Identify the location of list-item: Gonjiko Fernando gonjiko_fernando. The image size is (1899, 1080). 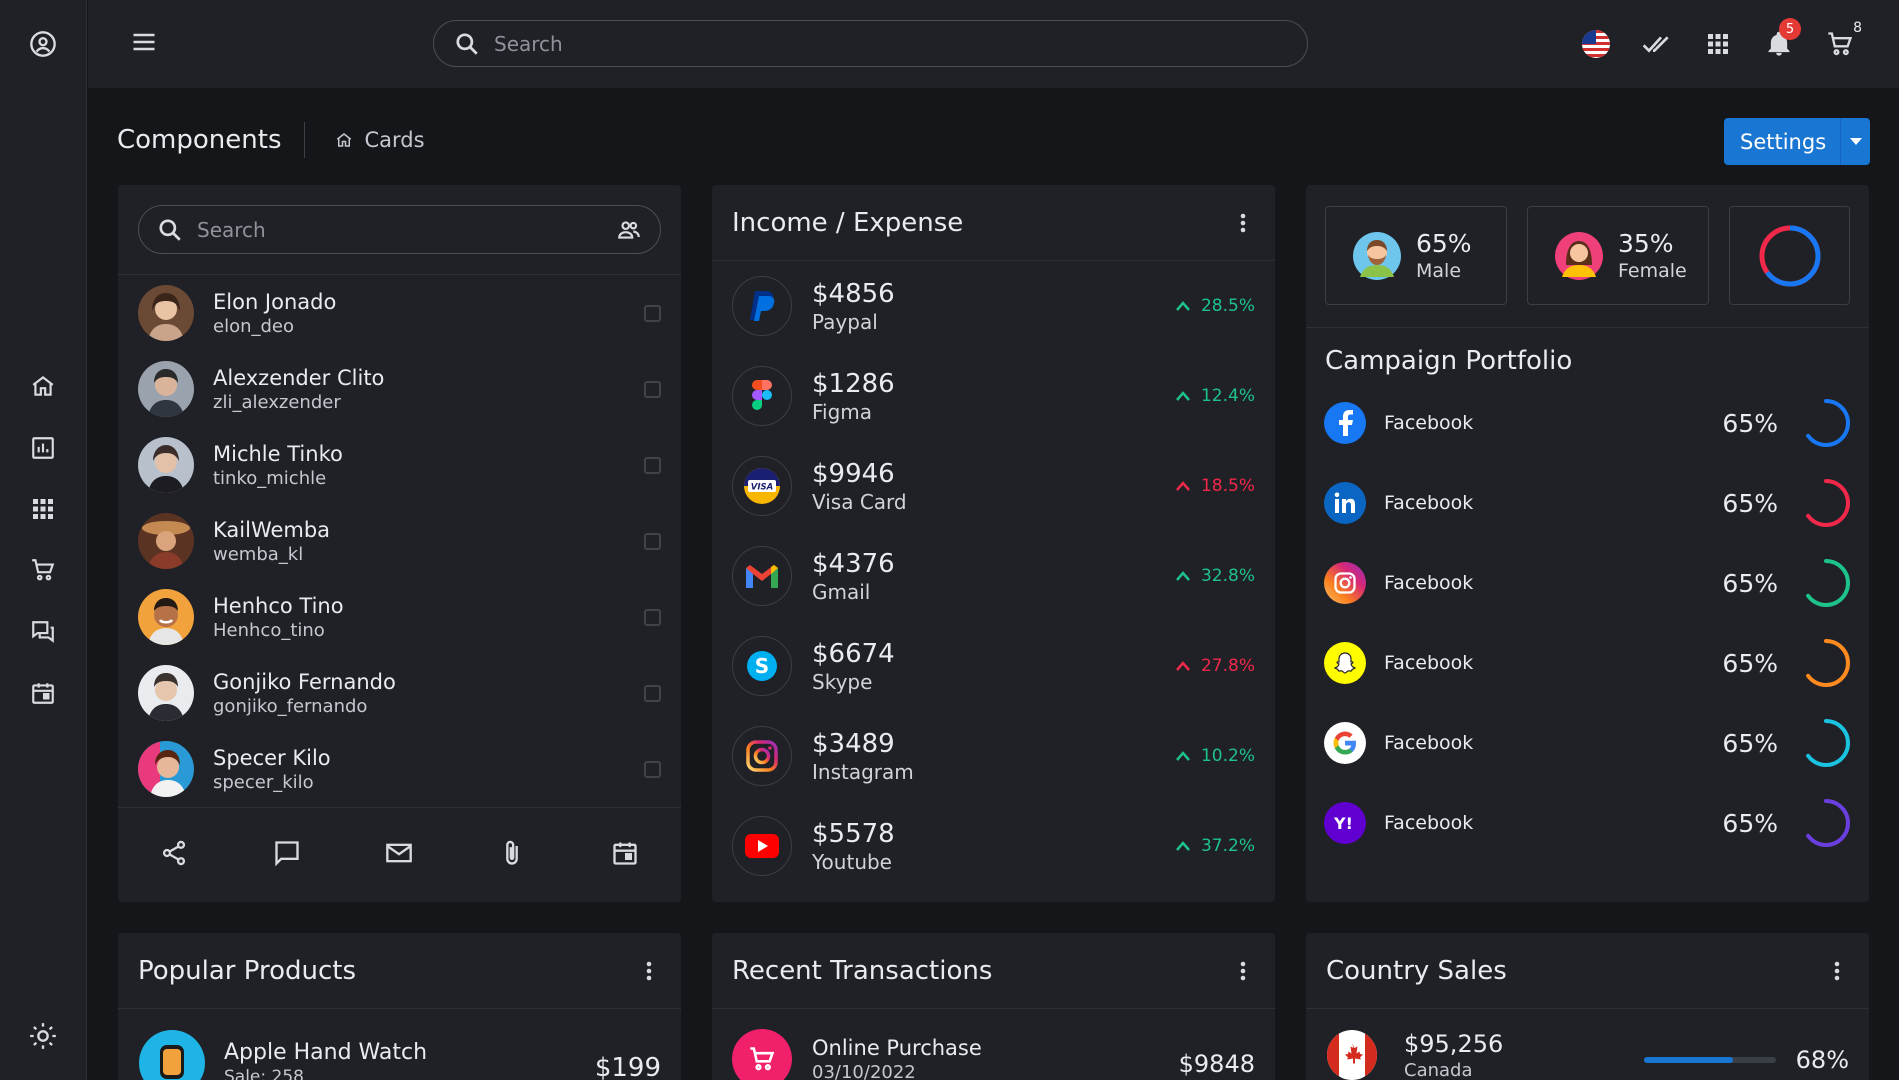
(399, 693).